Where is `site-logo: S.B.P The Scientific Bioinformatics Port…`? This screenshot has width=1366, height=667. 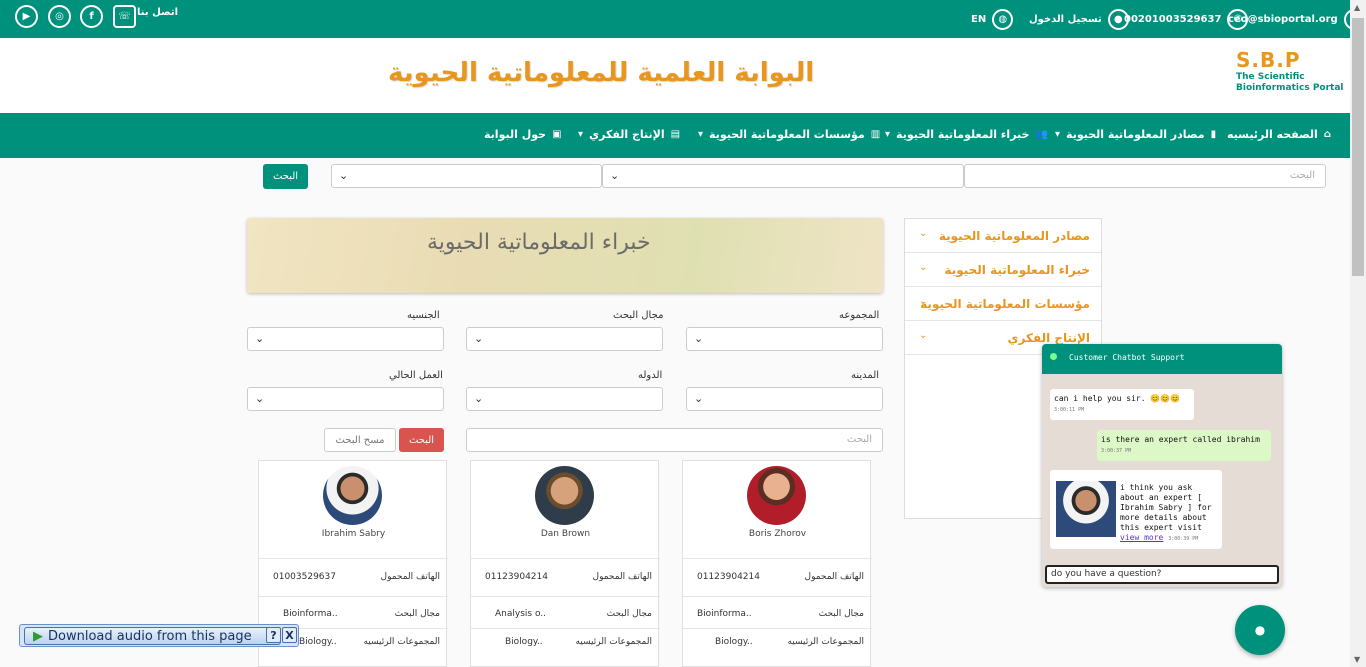
site-logo: S.B.P The Scientific Bioinformatics Port… is located at coordinates (1291, 78).